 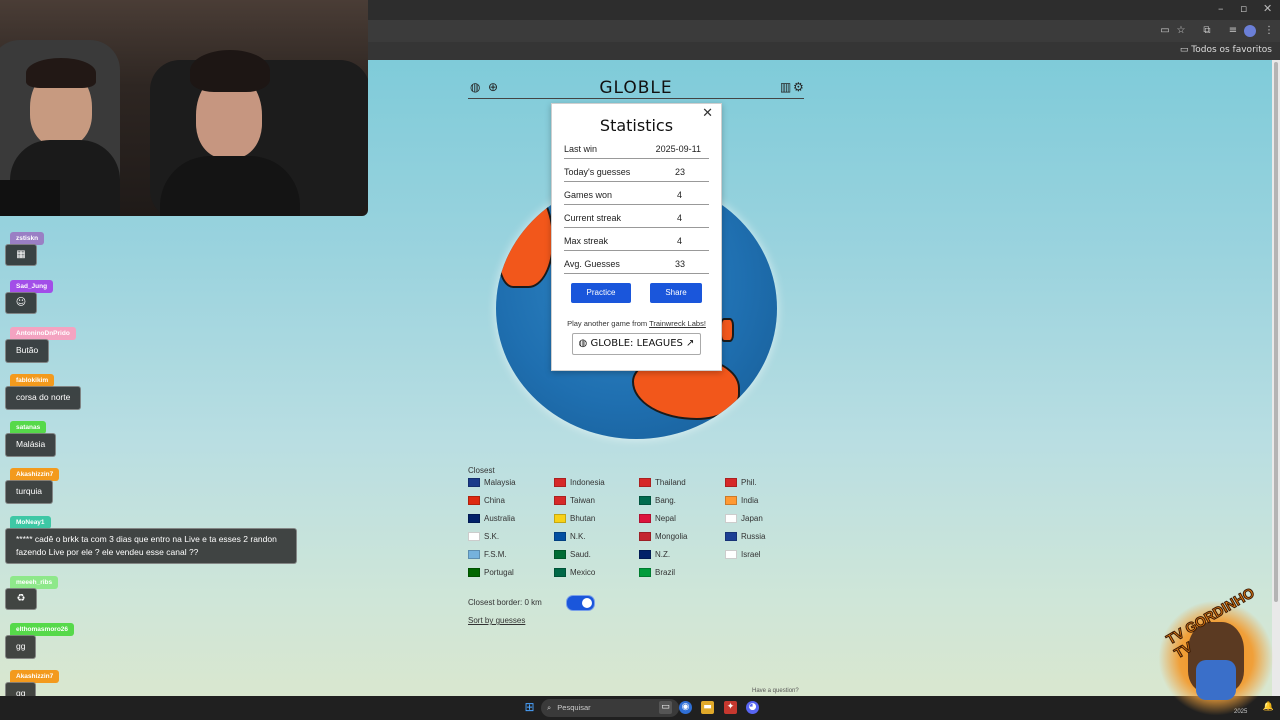 What do you see at coordinates (636, 125) in the screenshot?
I see `modal-title: Statistics` at bounding box center [636, 125].